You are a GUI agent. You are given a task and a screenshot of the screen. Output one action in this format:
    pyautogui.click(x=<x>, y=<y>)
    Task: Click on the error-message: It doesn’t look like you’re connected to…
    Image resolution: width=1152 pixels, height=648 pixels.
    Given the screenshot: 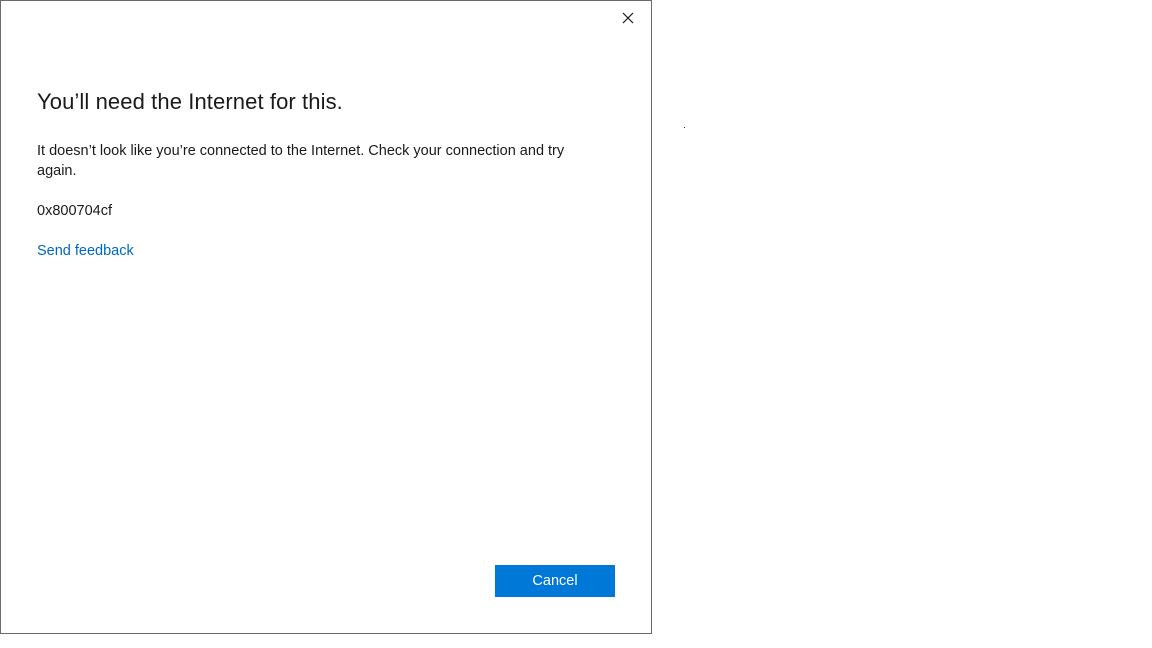 What is the action you would take?
    pyautogui.click(x=301, y=161)
    